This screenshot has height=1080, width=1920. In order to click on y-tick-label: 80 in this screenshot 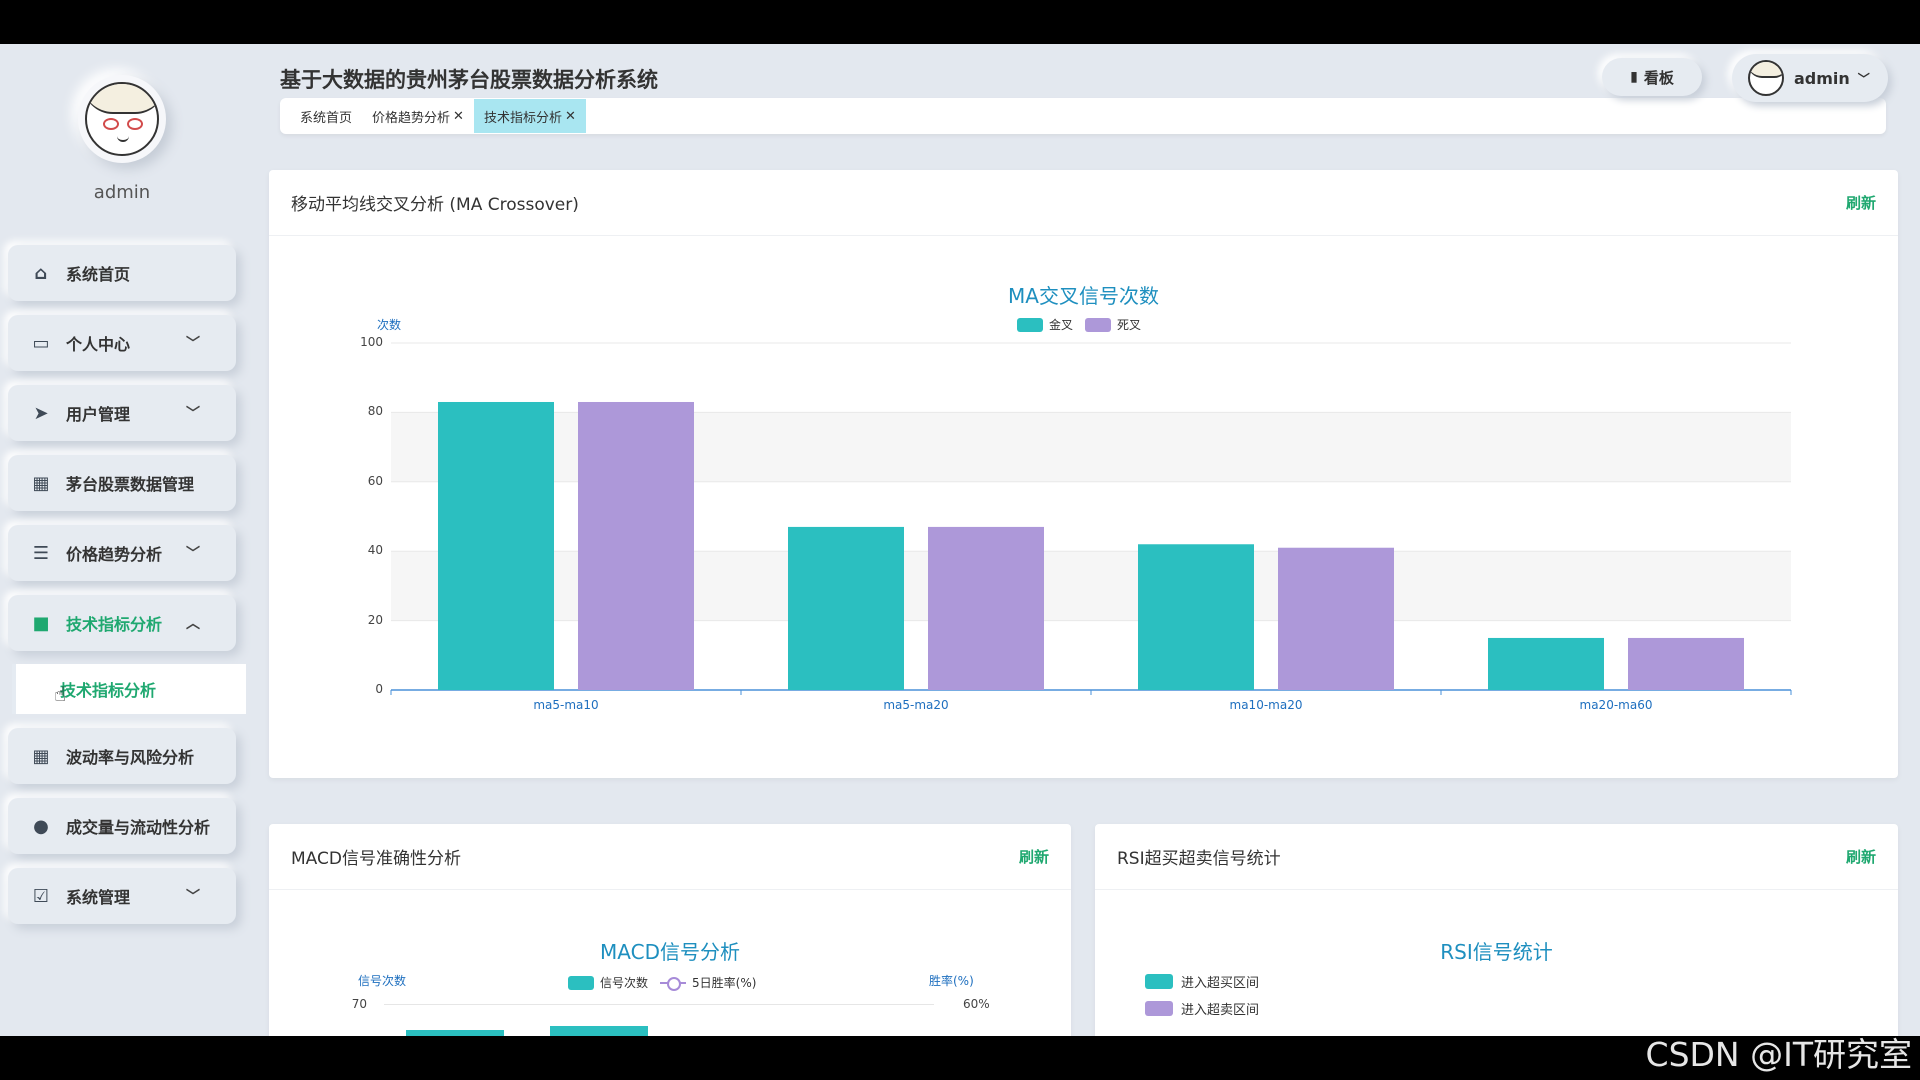, I will do `click(375, 411)`.